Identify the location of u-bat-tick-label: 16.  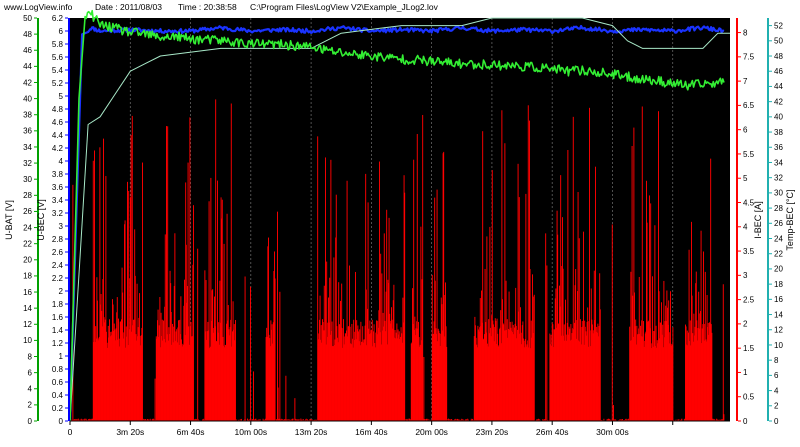
(27, 292).